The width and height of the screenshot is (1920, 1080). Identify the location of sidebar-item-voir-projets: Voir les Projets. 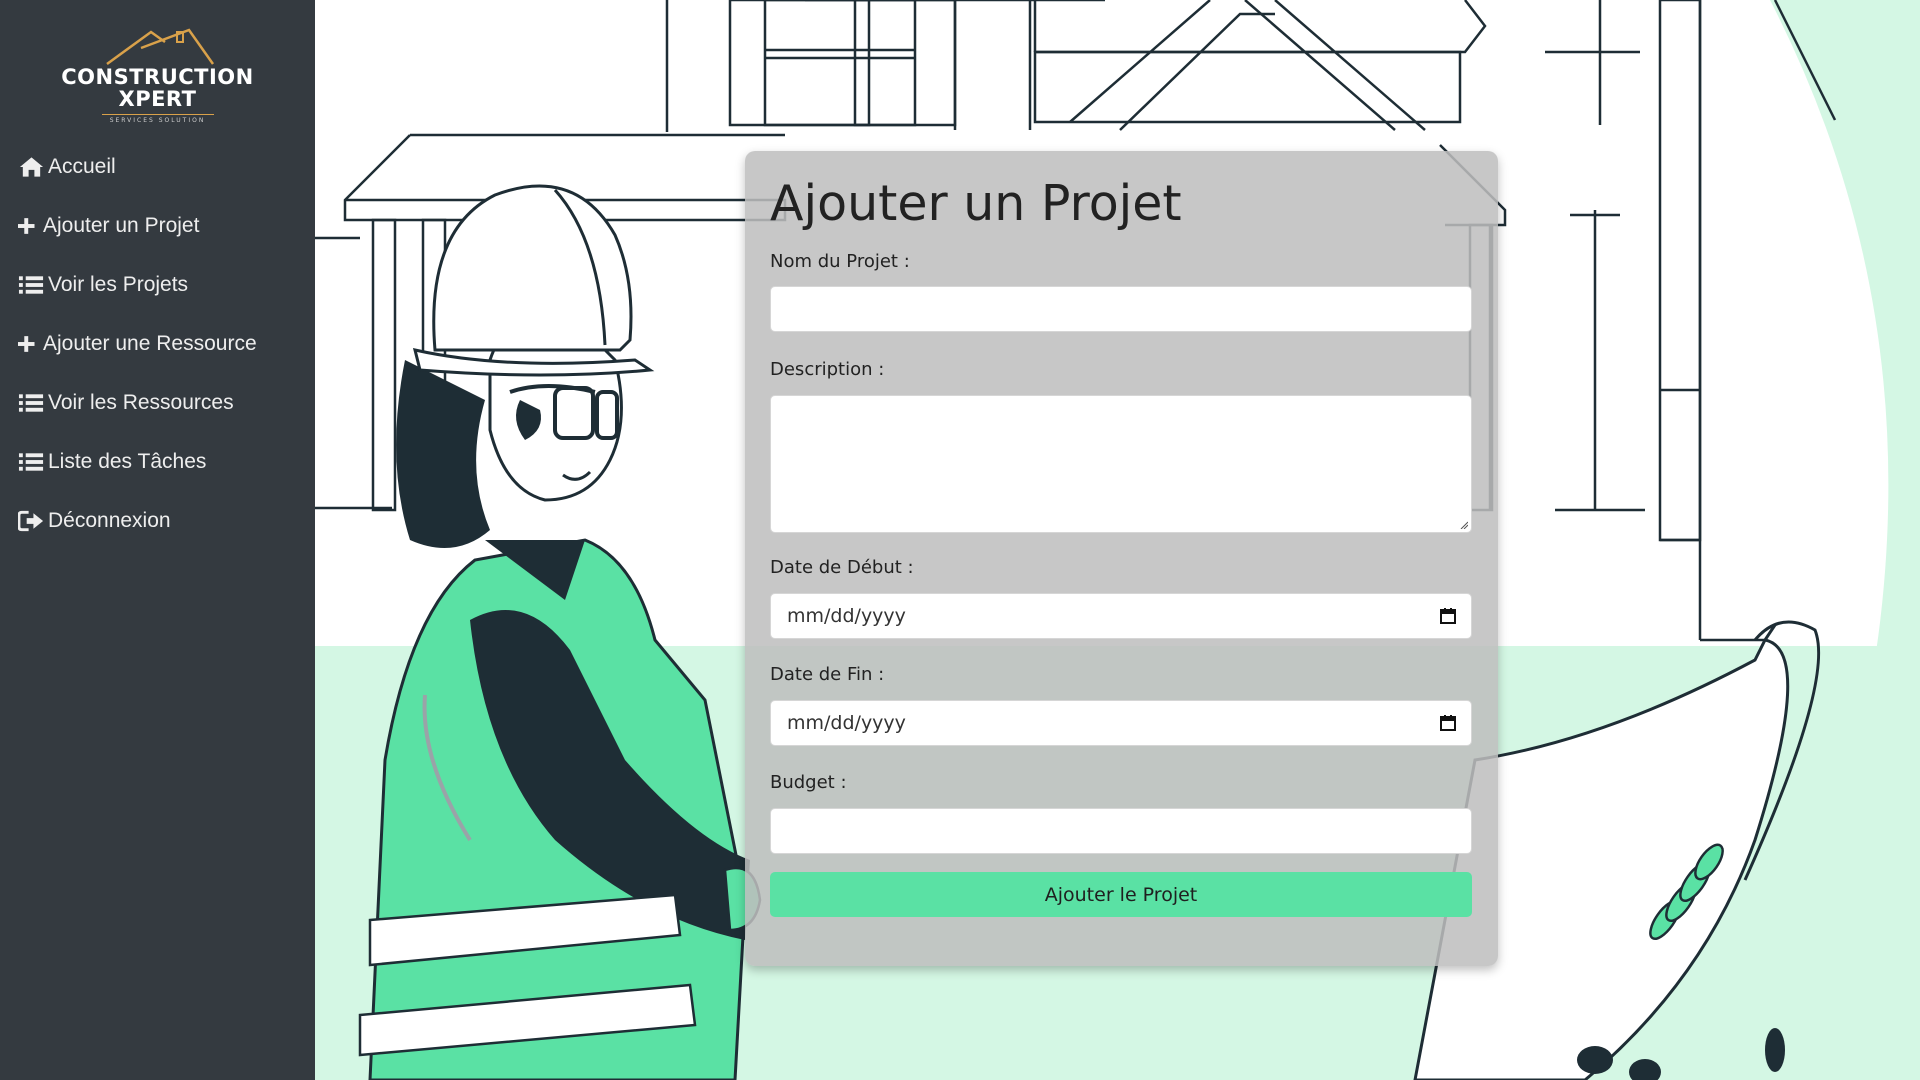
(157, 284).